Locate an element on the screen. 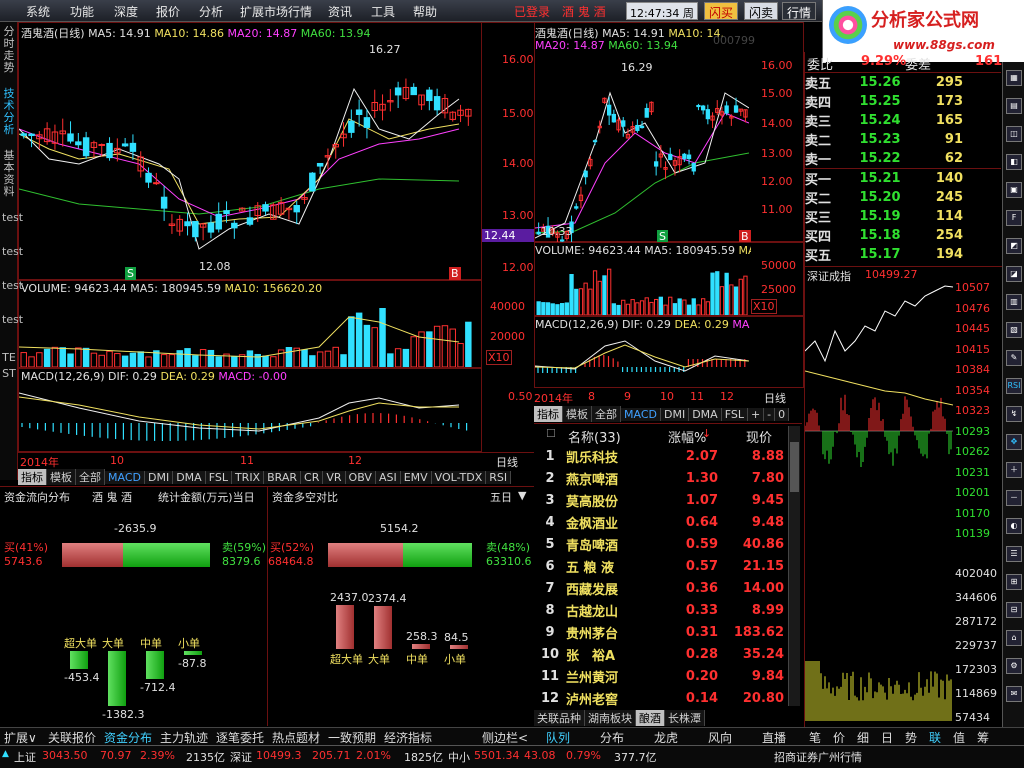 This screenshot has width=1024, height=768. sidebar-item-test-2: test is located at coordinates (12, 261).